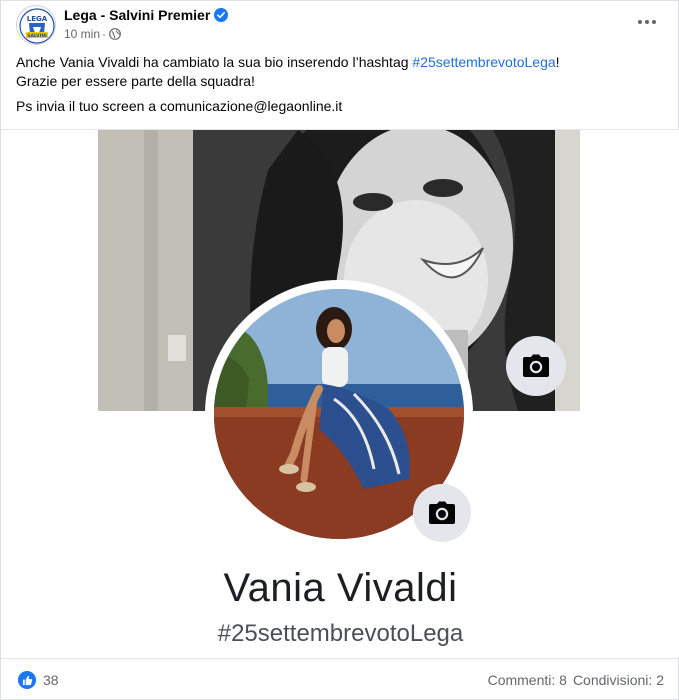 The image size is (679, 700). I want to click on author-name-row: Lega - Salvini Premier, so click(146, 16).